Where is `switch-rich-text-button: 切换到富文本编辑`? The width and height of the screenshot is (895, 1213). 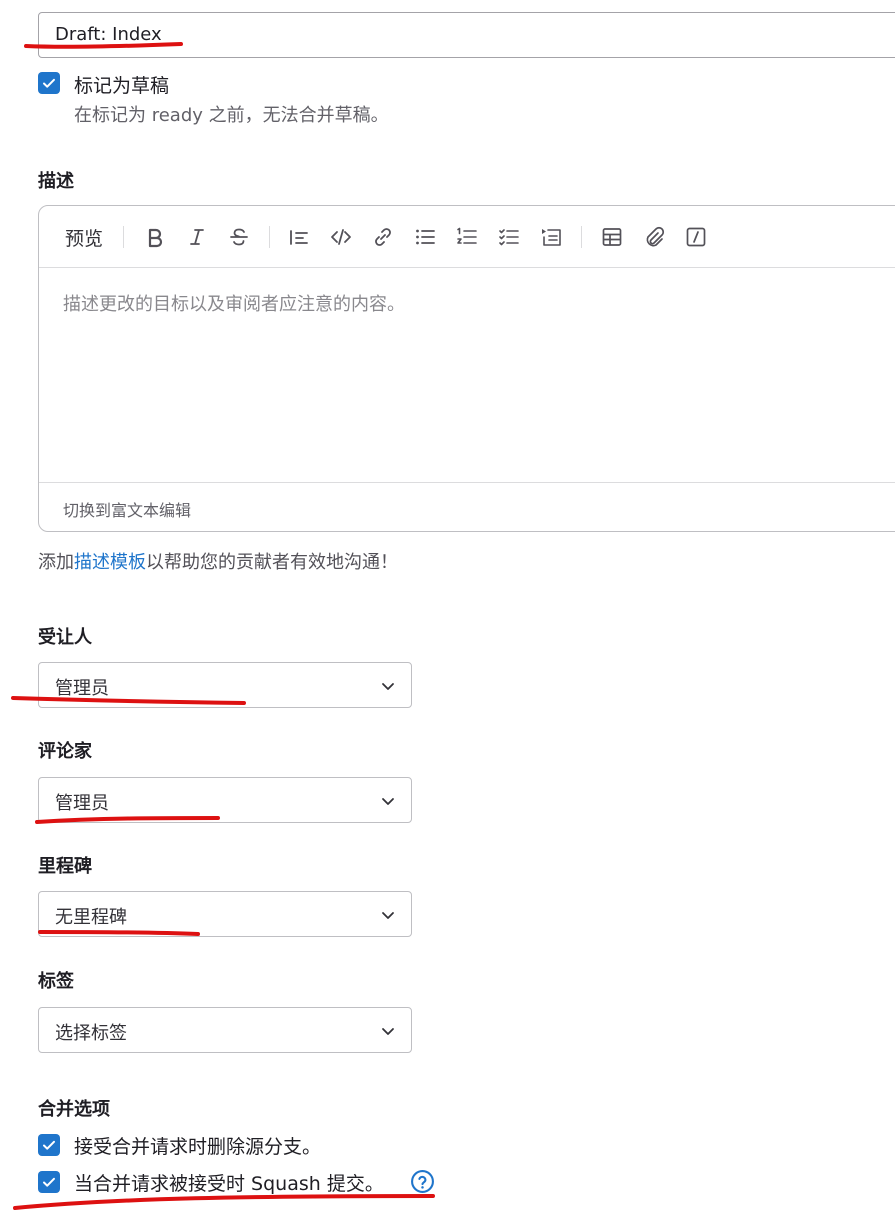
switch-rich-text-button: 切换到富文本编辑 is located at coordinates (127, 509).